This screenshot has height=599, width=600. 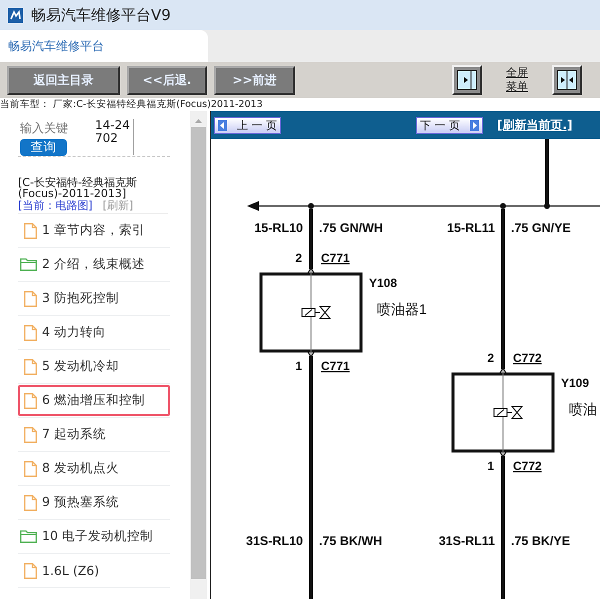 What do you see at coordinates (94, 298) in the screenshot?
I see `tree-item: 3 防抱死控制` at bounding box center [94, 298].